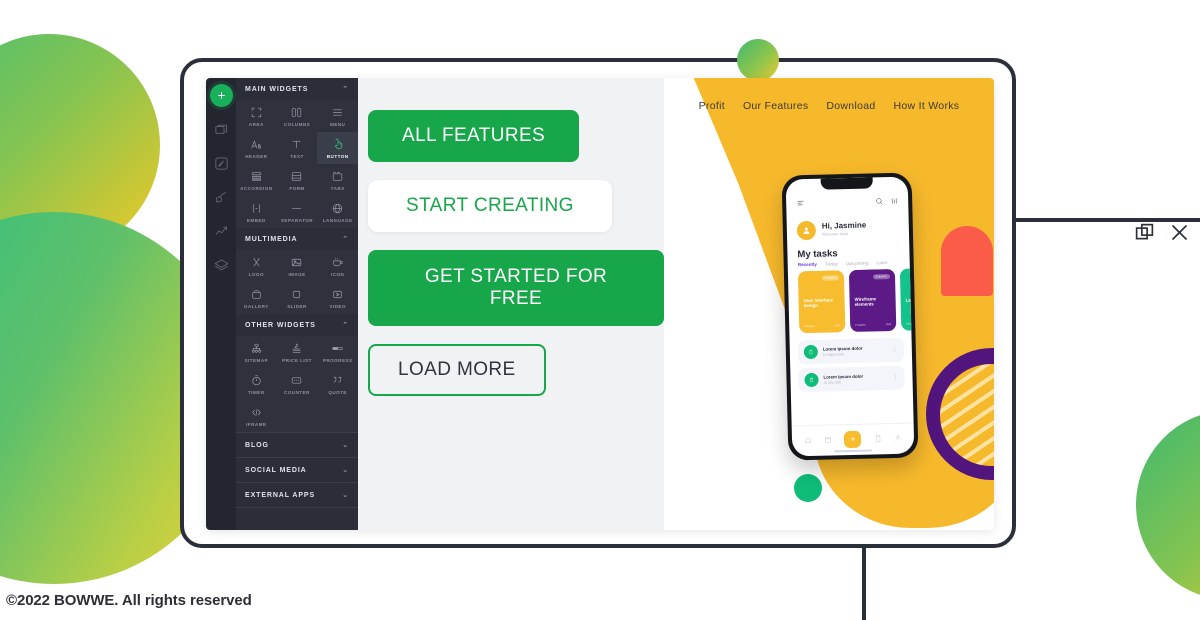 This screenshot has height=620, width=1200. What do you see at coordinates (851, 379) in the screenshot?
I see `task-row: Lorem ipsum dolor 26 July 2020 ⋮` at bounding box center [851, 379].